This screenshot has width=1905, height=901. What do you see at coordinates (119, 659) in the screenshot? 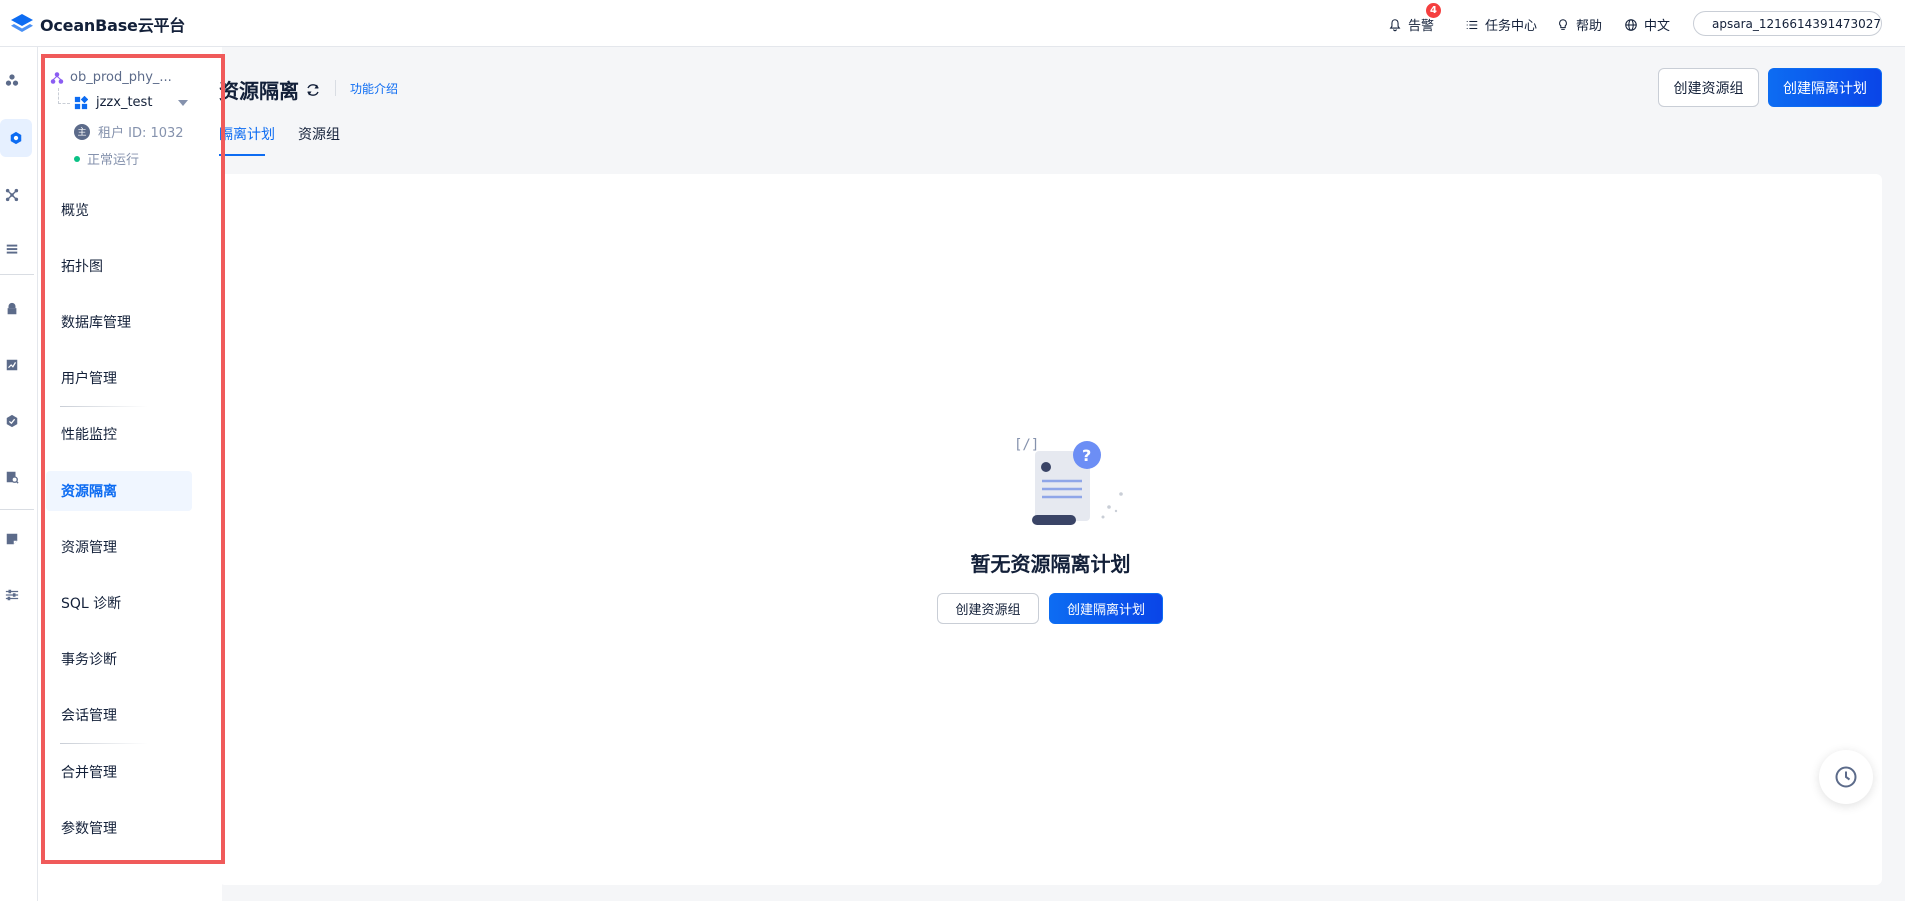
I see `nav-item-transaction-diagnosis: 事务诊断` at bounding box center [119, 659].